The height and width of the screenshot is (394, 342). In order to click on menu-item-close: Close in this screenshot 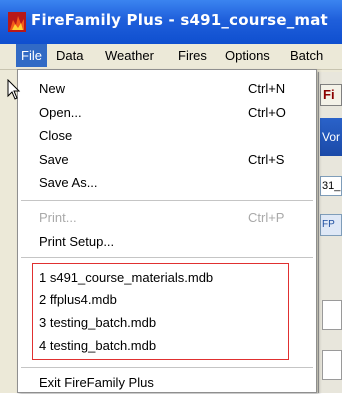, I will do `click(174, 136)`.